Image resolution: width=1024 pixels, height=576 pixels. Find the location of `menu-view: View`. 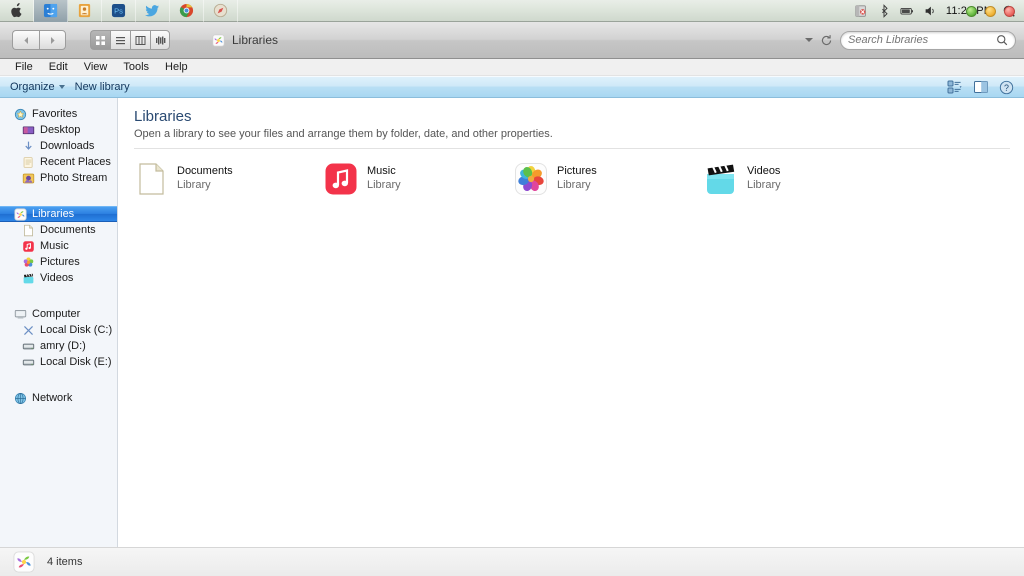

menu-view: View is located at coordinates (96, 67).